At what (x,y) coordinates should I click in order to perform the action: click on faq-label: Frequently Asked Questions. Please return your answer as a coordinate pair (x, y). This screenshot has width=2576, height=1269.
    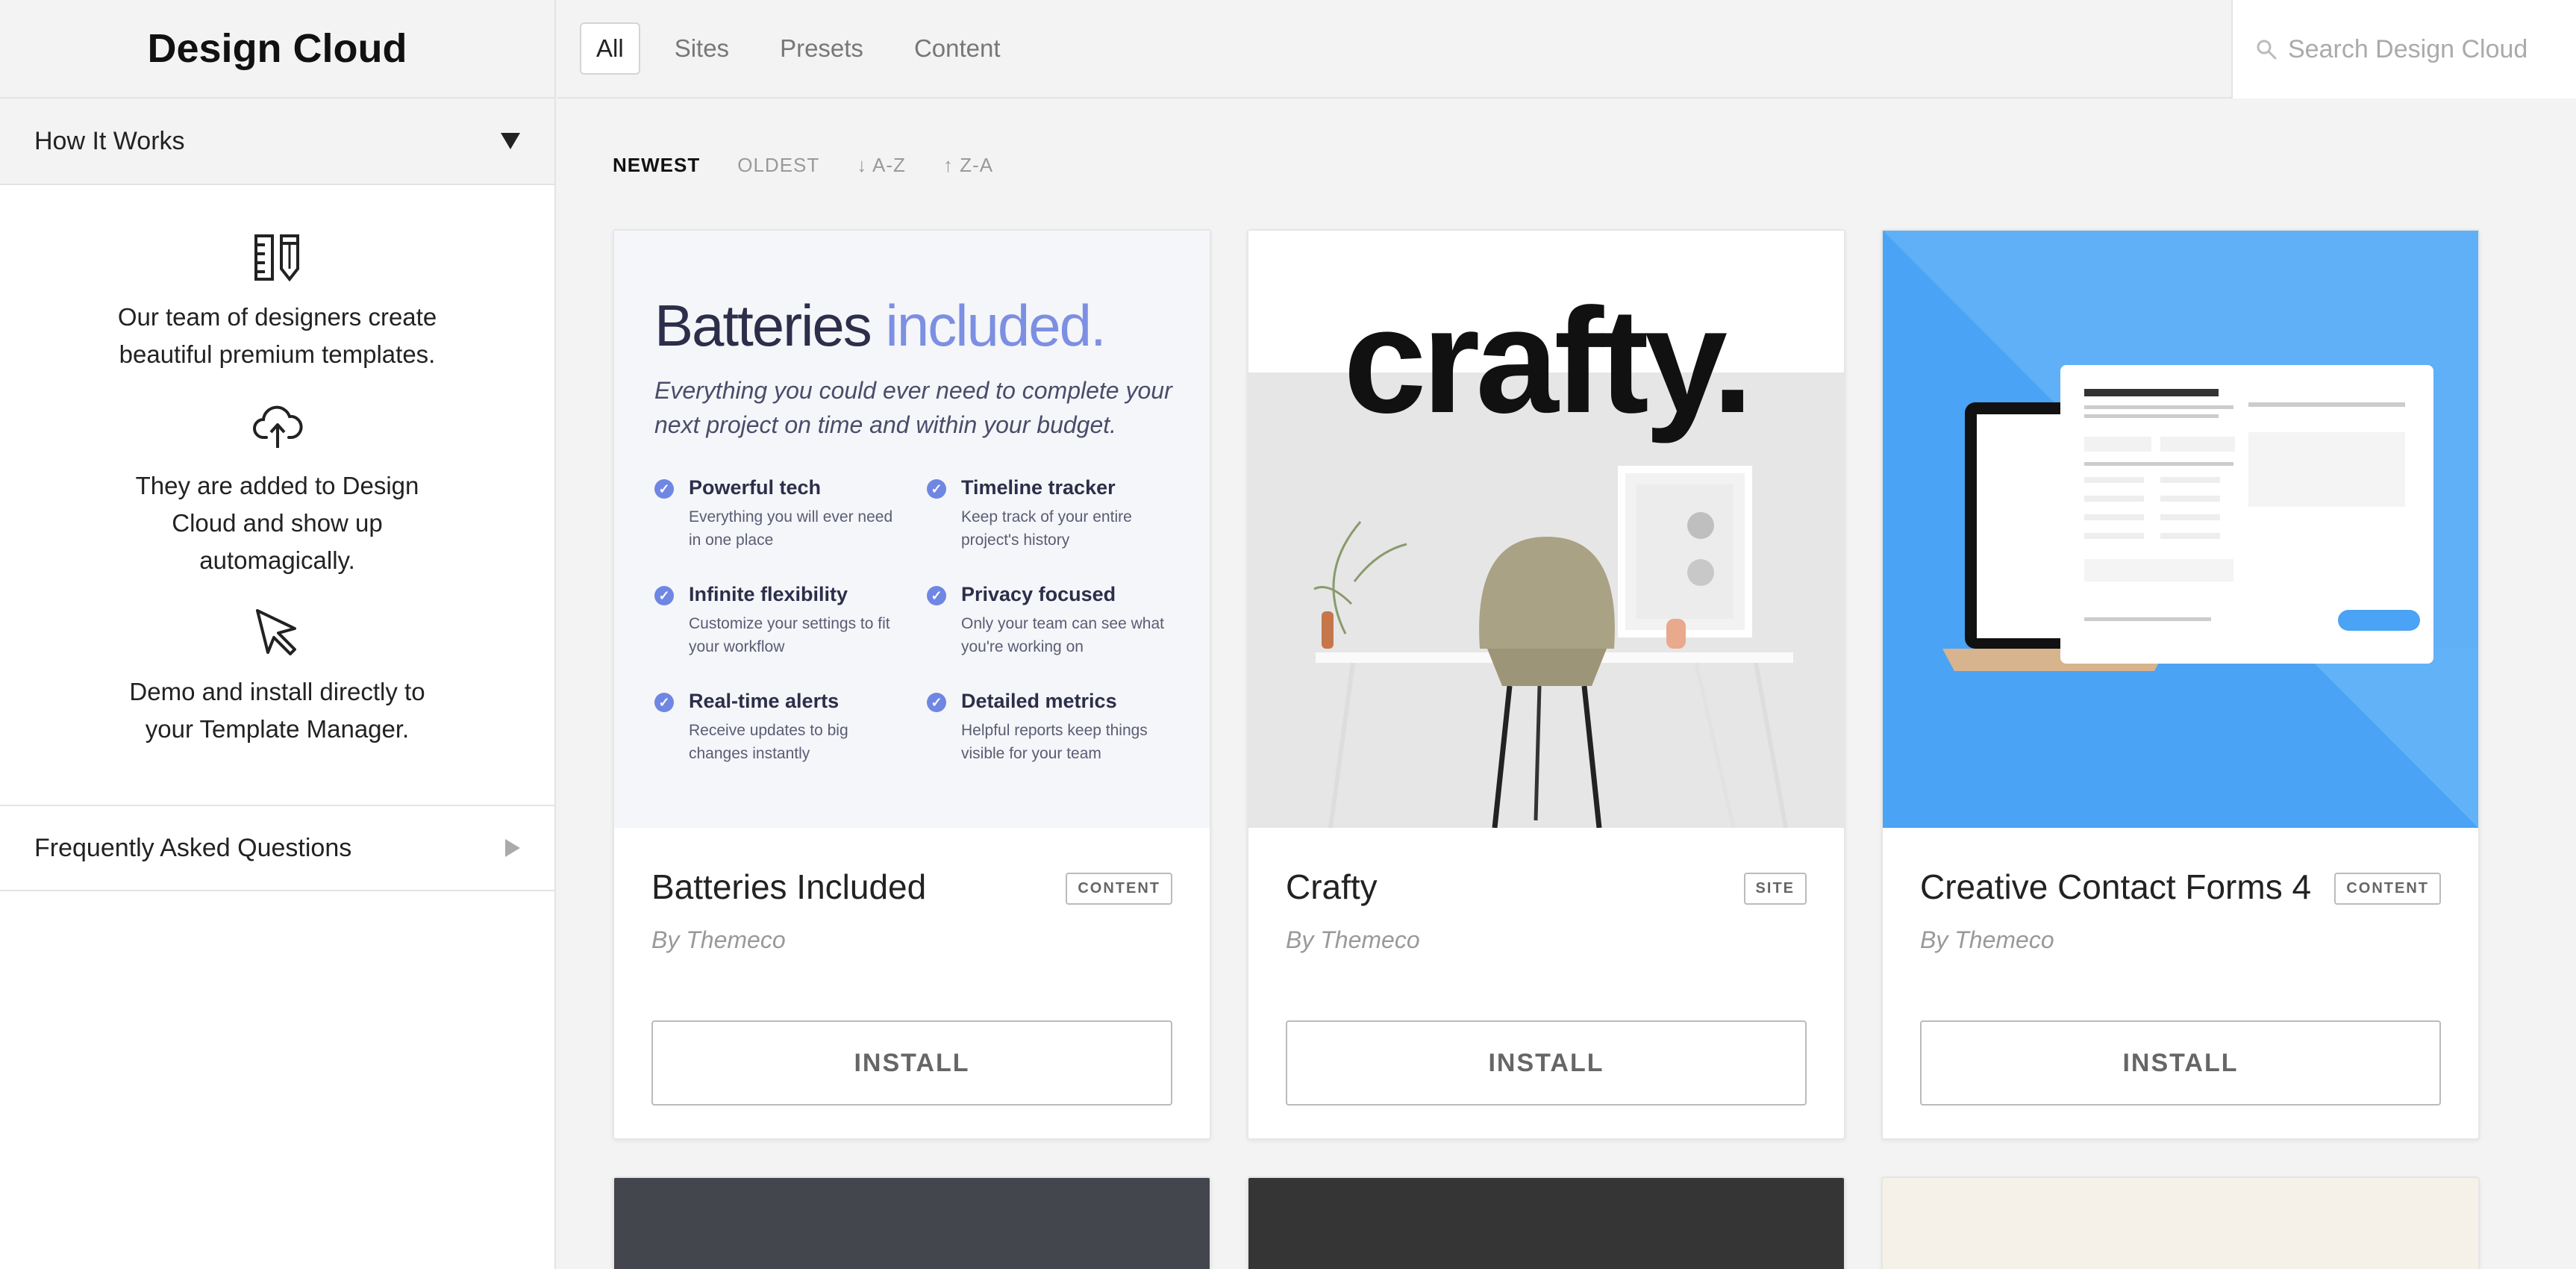
    Looking at the image, I should click on (193, 847).